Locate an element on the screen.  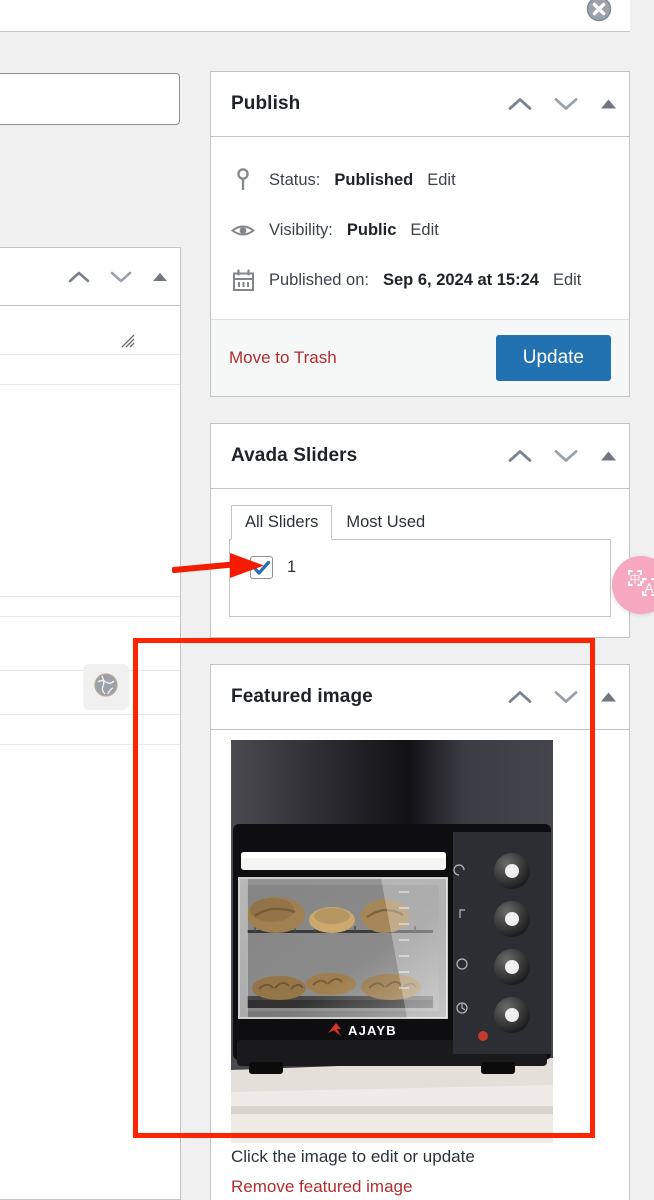
remove-featured-image-link: Remove featured image is located at coordinates (421, 1187).